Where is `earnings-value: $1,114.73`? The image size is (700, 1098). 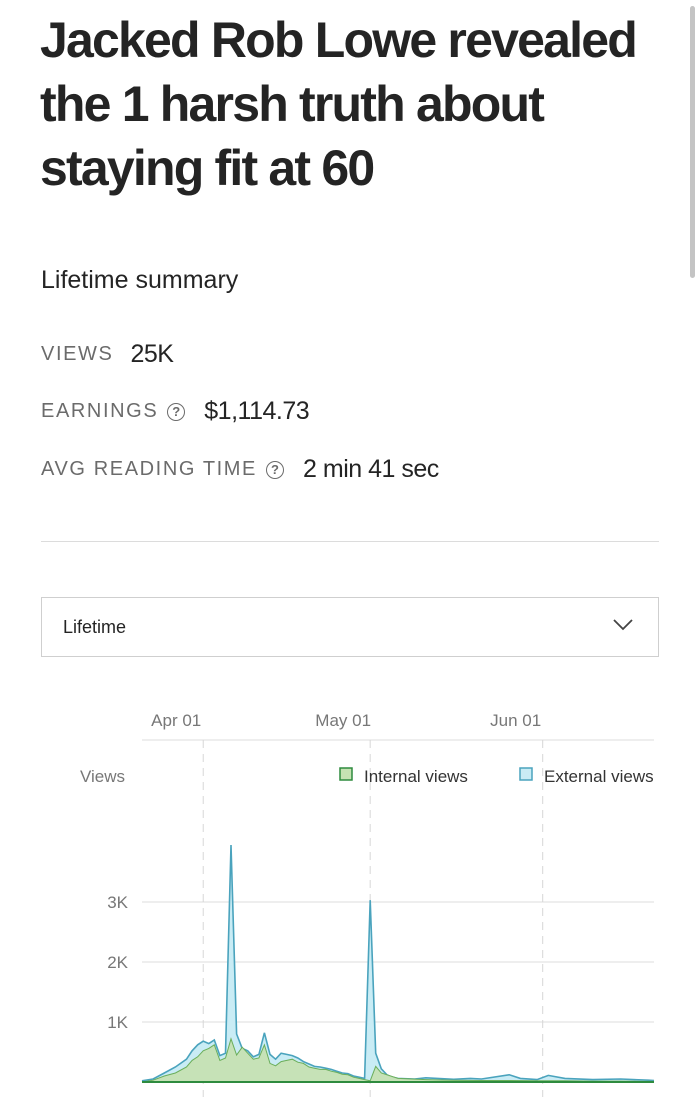 earnings-value: $1,114.73 is located at coordinates (257, 411).